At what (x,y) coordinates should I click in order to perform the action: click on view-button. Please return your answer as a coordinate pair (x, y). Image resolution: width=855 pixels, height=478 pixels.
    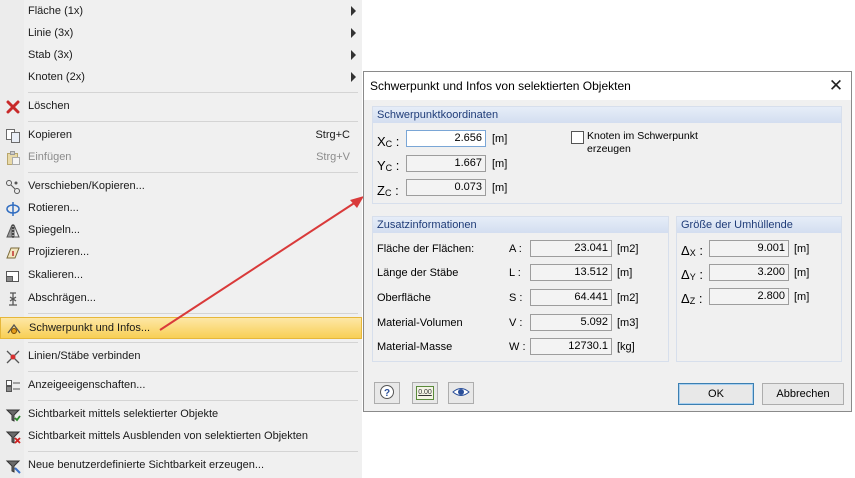
    Looking at the image, I should click on (461, 393).